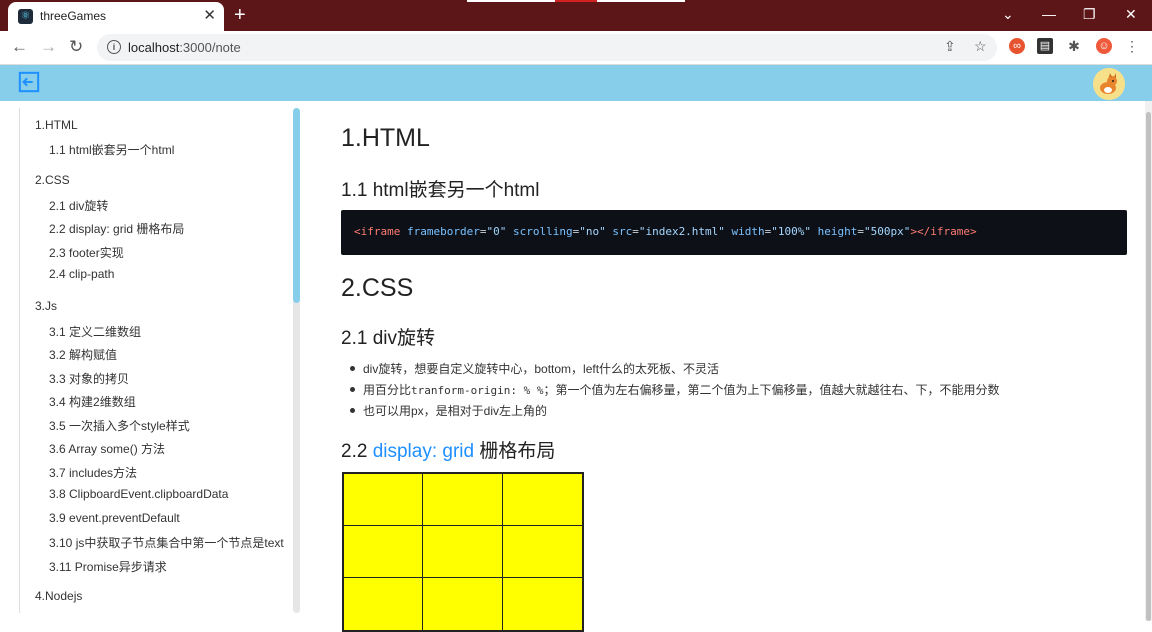 This screenshot has width=1152, height=632. I want to click on toc-item: 3.7 includes方法, so click(93, 472).